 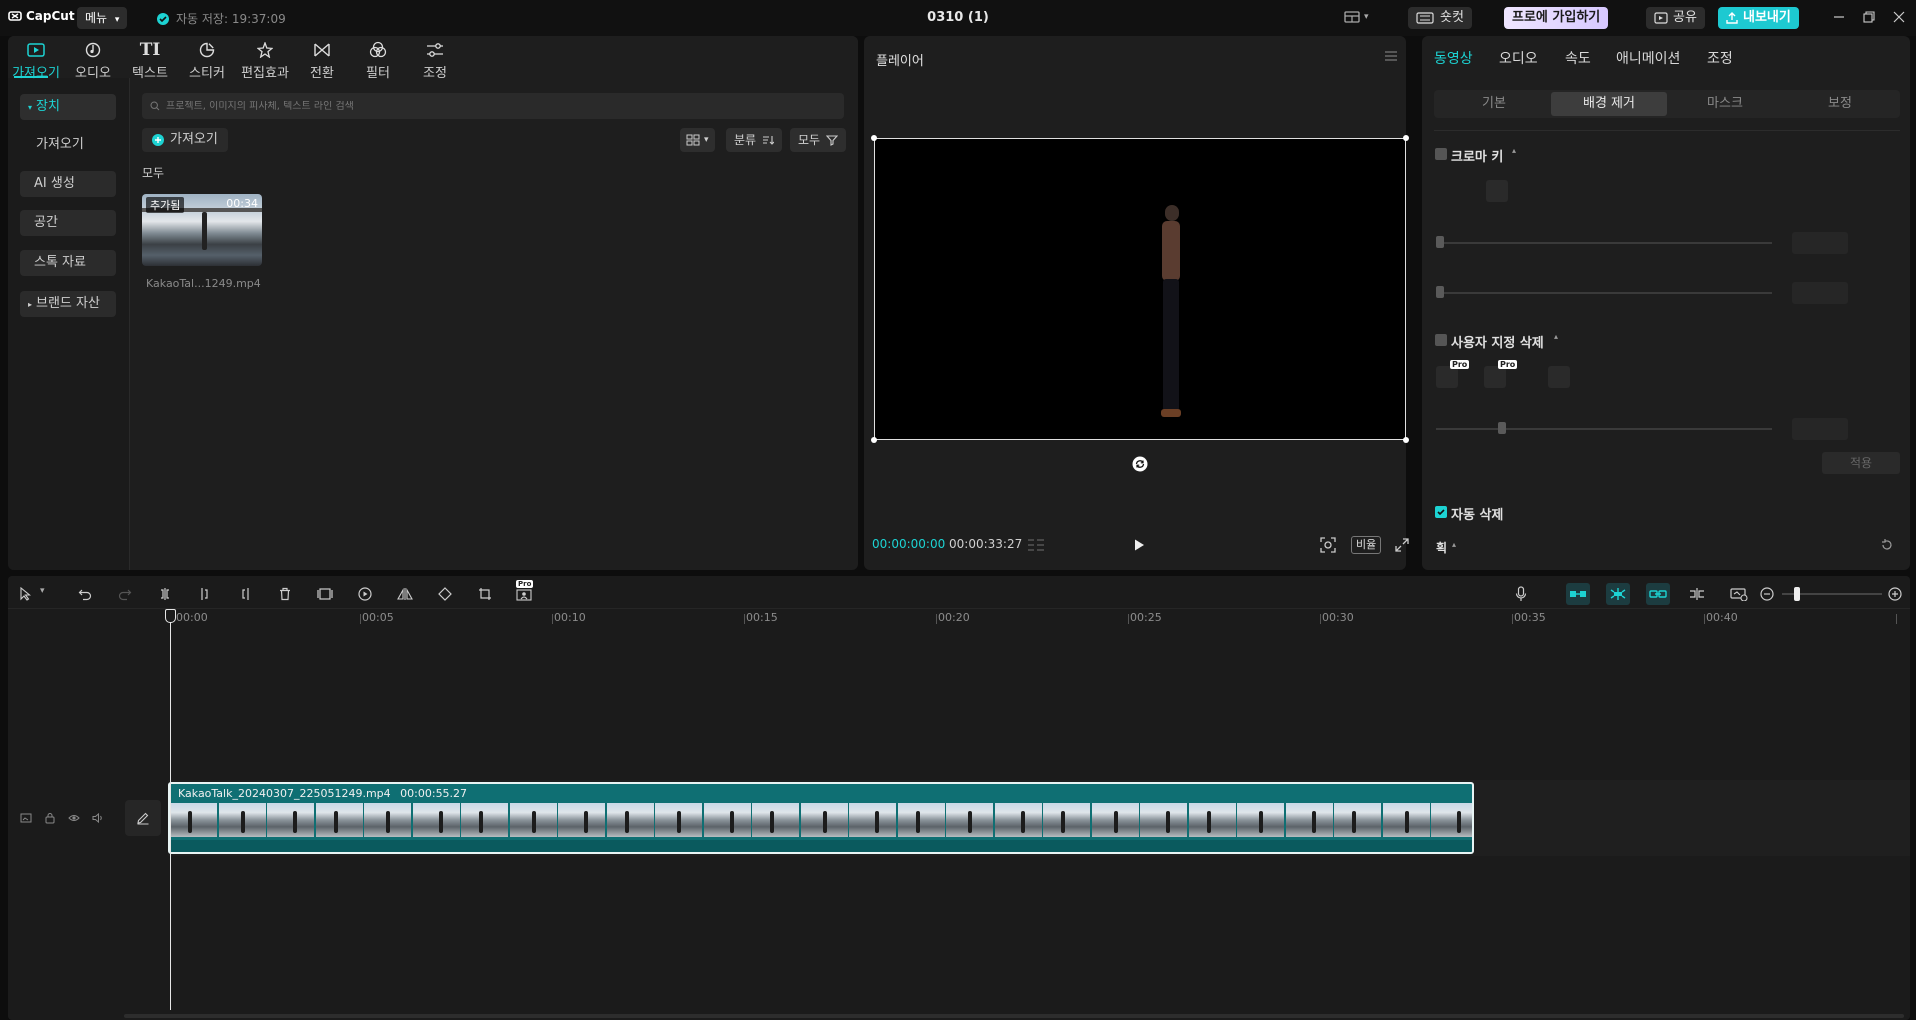 What do you see at coordinates (1391, 56) in the screenshot?
I see `player-menu-button` at bounding box center [1391, 56].